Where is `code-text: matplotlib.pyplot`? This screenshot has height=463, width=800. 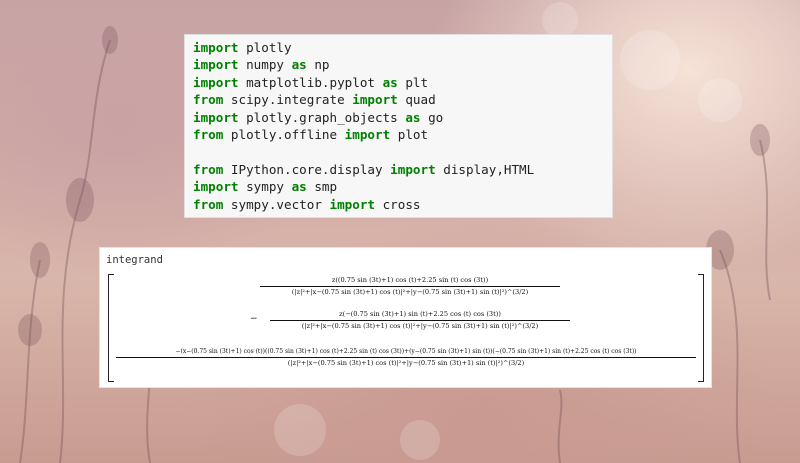 code-text: matplotlib.pyplot is located at coordinates (310, 82).